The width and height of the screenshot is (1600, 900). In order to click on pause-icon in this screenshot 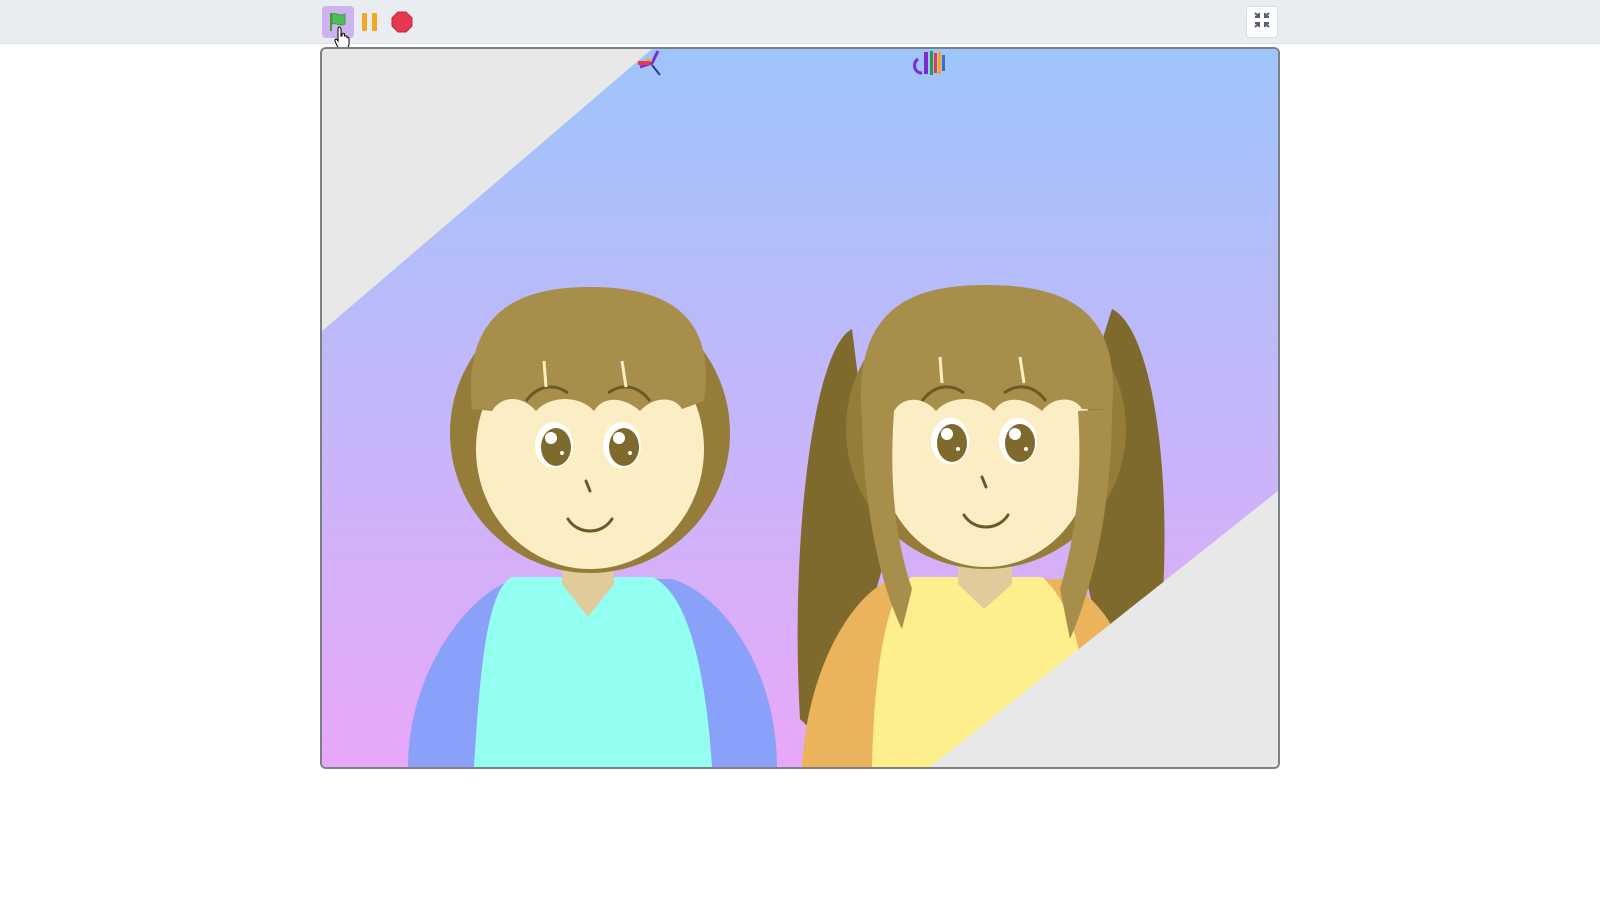, I will do `click(370, 22)`.